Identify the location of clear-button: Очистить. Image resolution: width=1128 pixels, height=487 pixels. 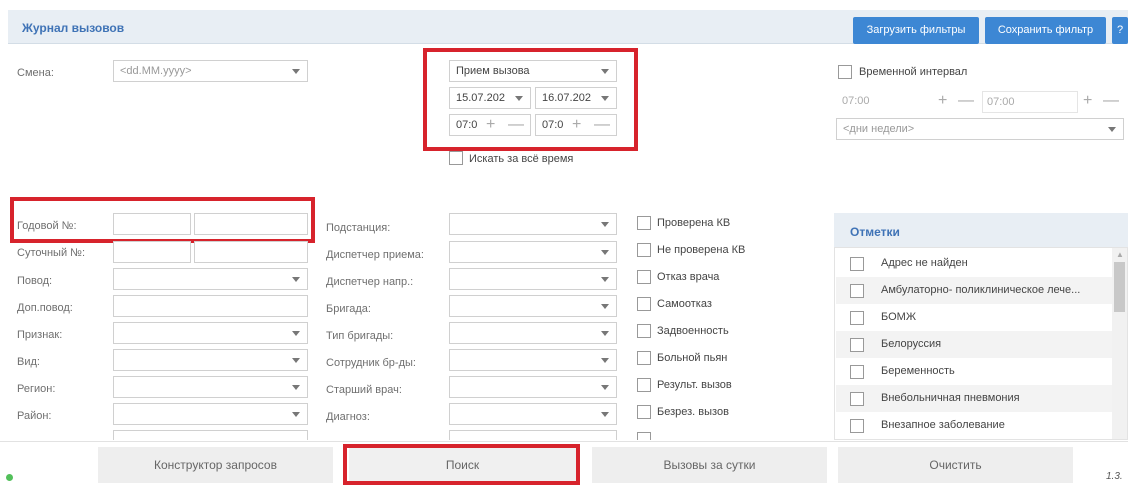
(955, 465).